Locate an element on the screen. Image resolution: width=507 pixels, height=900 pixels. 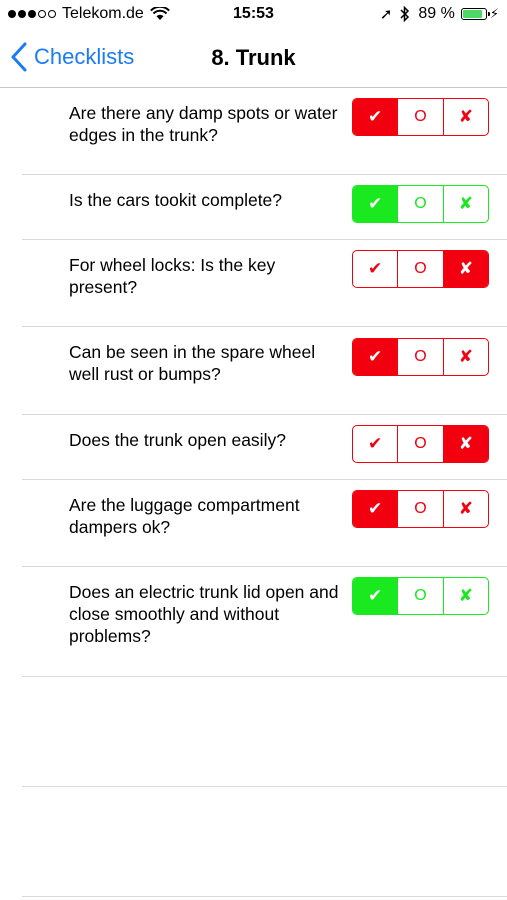
question-text: Is the cars tookit complete? is located at coordinates (176, 200).